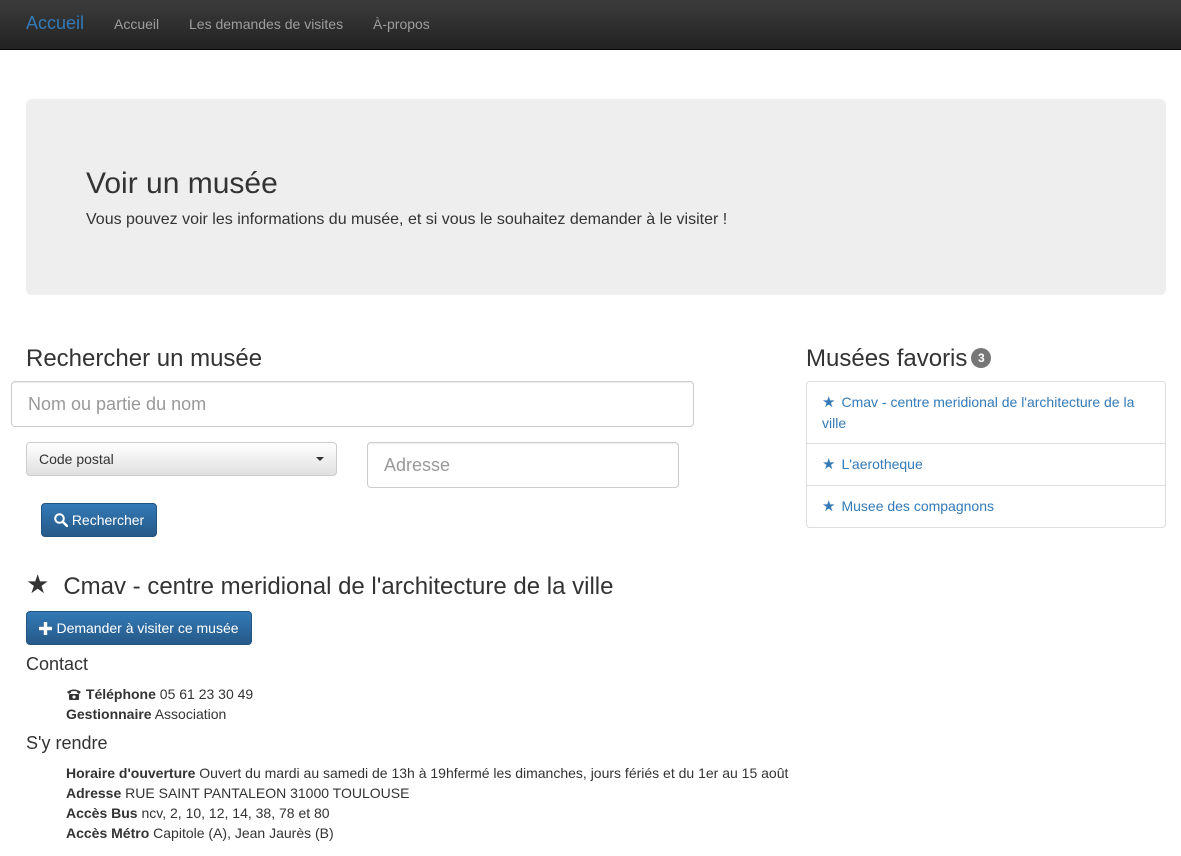  I want to click on access-heading: S'y rendre, so click(67, 743).